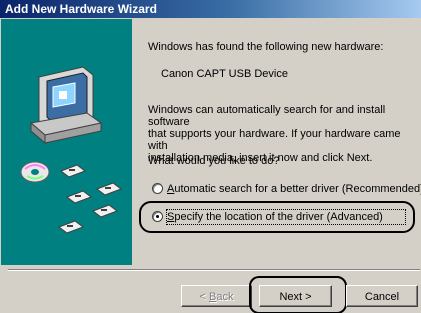  I want to click on back-button: < Back, so click(216, 296).